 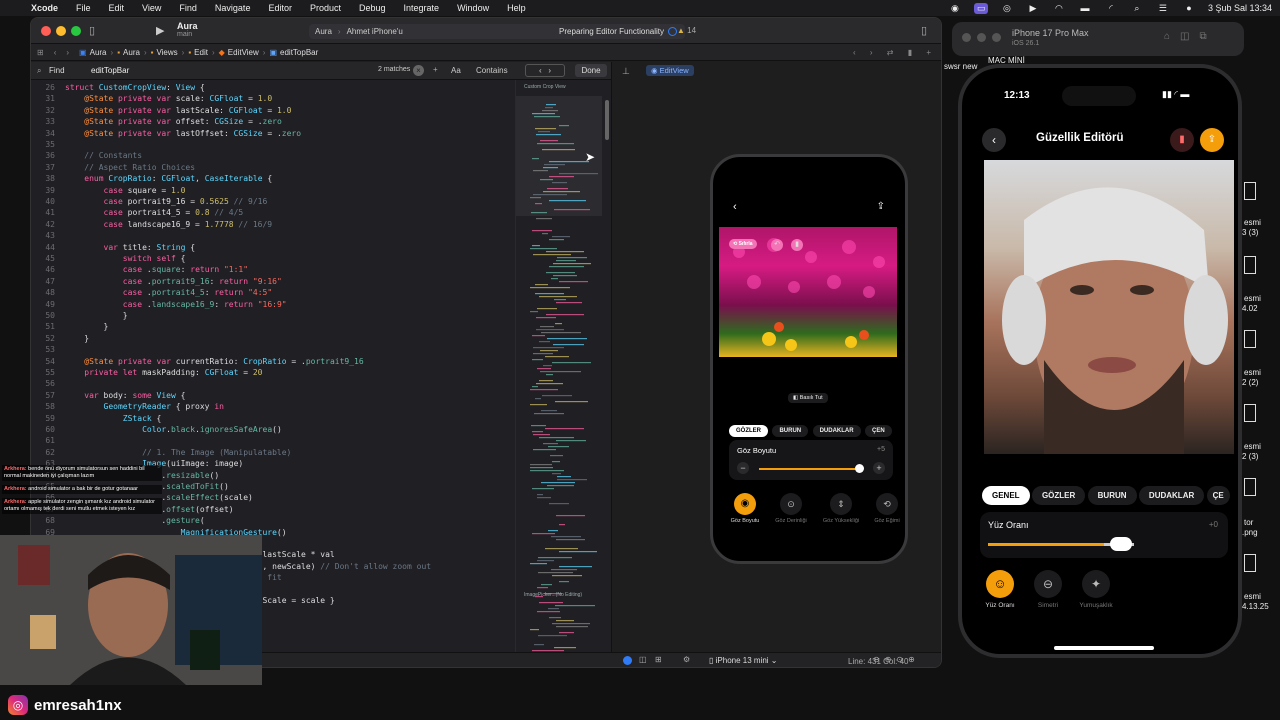 What do you see at coordinates (151, 8) in the screenshot?
I see `menu-view: View` at bounding box center [151, 8].